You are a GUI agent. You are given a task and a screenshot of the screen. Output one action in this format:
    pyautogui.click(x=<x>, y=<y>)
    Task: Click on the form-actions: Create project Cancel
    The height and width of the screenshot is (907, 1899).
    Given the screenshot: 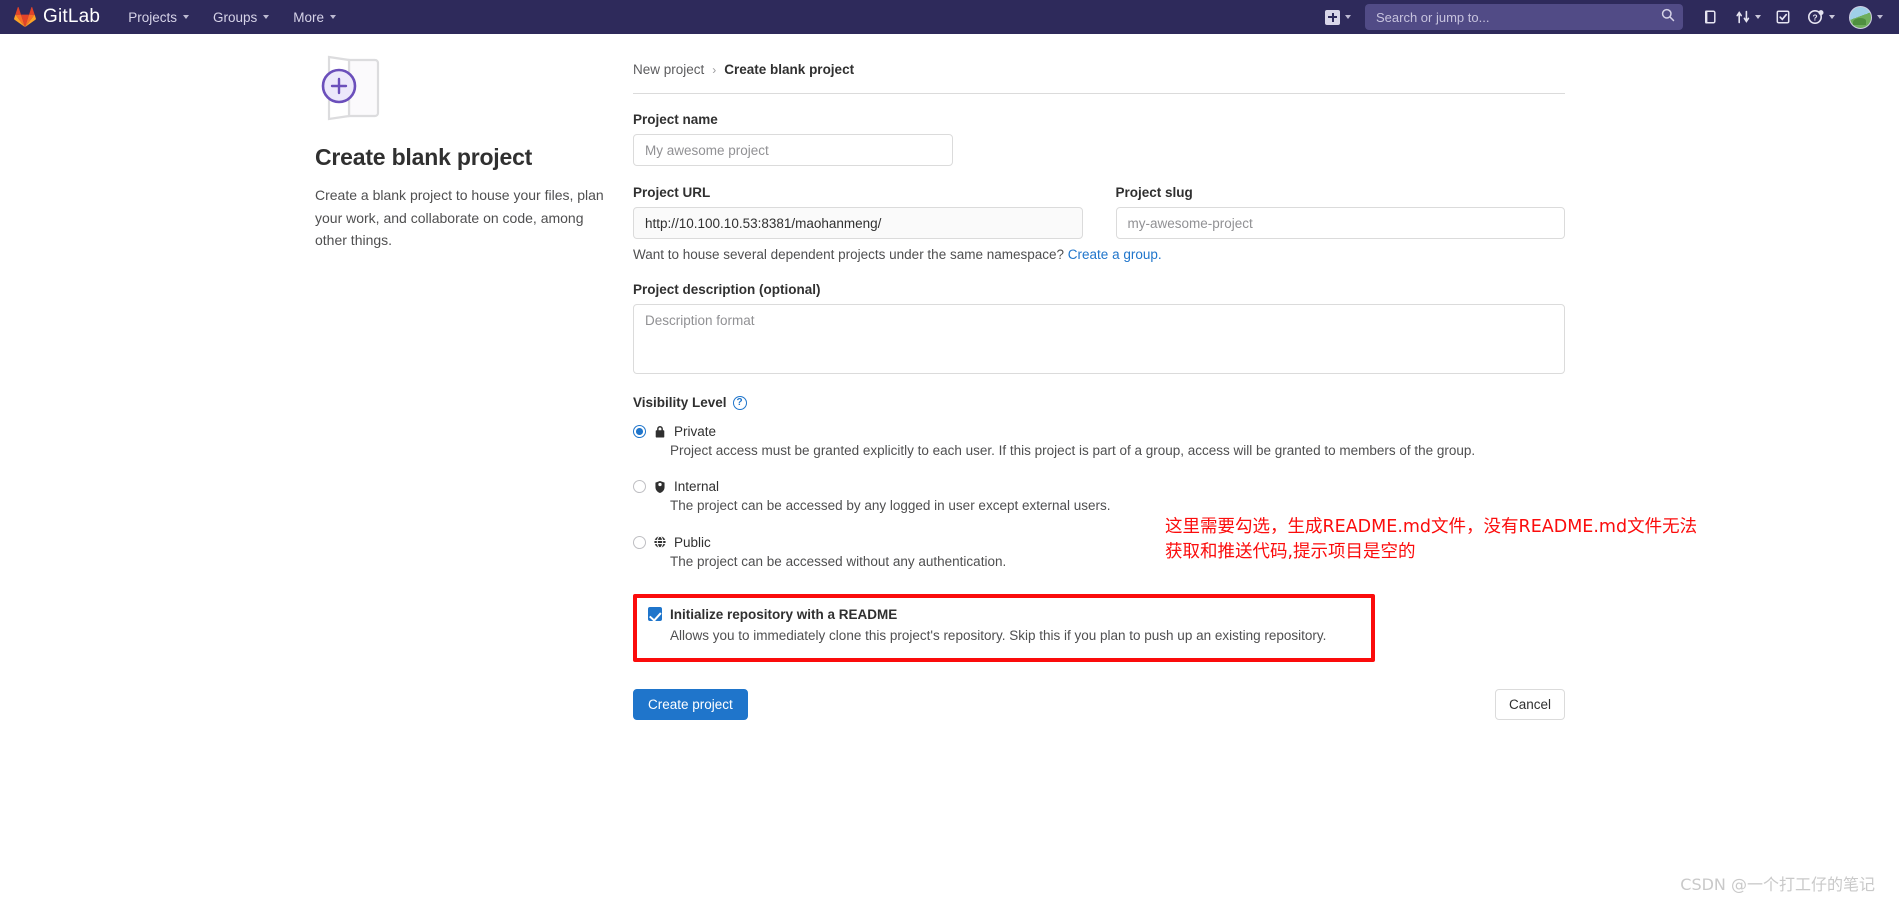 What is the action you would take?
    pyautogui.click(x=1099, y=704)
    